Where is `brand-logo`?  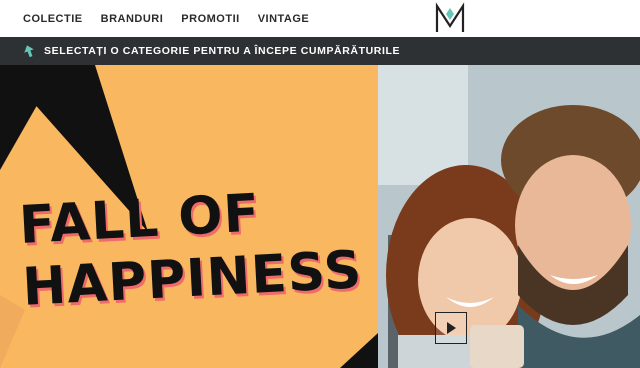
brand-logo is located at coordinates (450, 18).